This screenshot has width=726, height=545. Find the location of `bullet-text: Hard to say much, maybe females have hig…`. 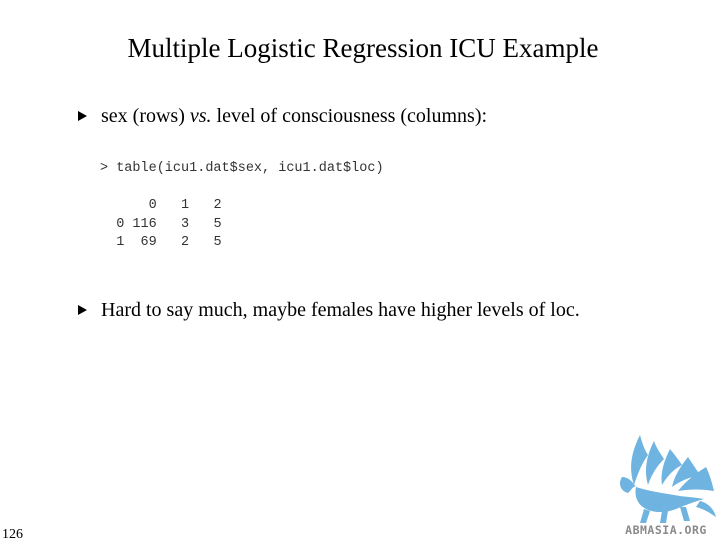

bullet-text: Hard to say much, maybe females have hig… is located at coordinates (340, 310).